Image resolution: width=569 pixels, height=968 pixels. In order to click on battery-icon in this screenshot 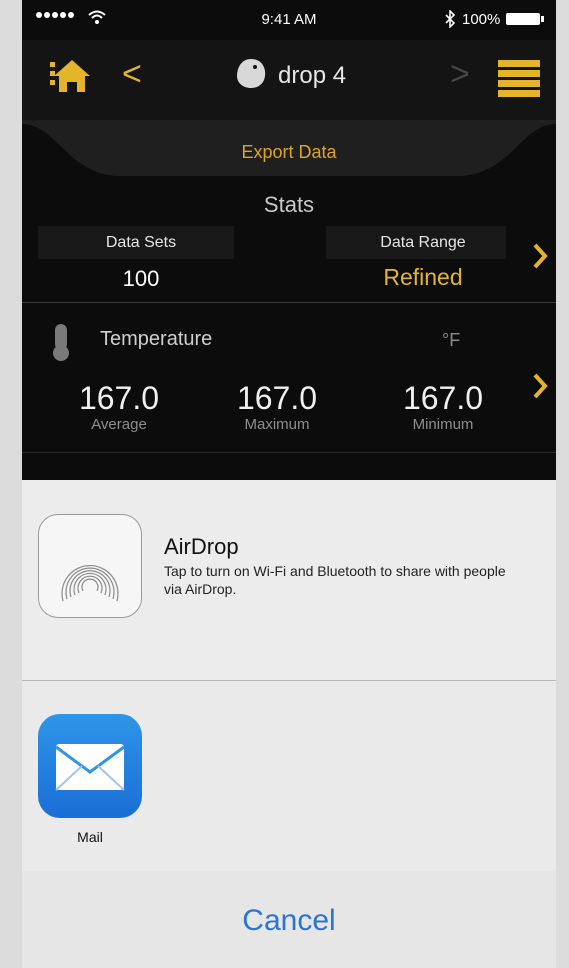, I will do `click(523, 19)`.